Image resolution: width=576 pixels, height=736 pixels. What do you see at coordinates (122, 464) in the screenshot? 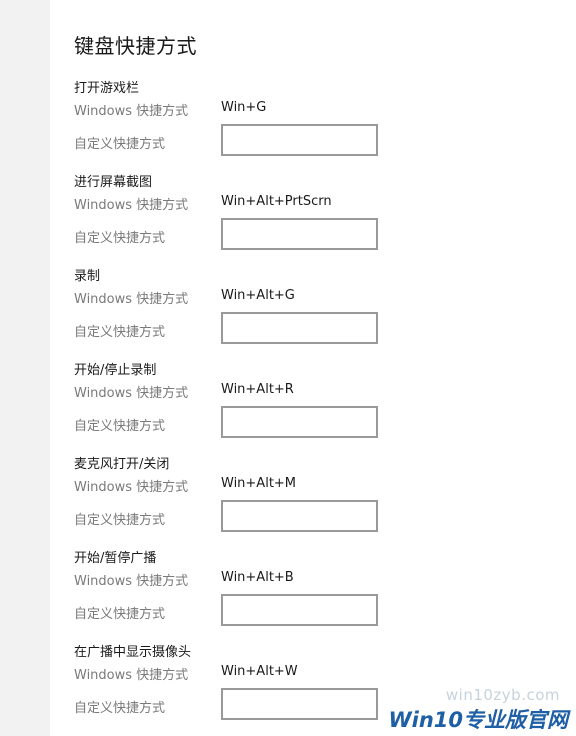
I see `section-title: 麦克风打开/关闭` at bounding box center [122, 464].